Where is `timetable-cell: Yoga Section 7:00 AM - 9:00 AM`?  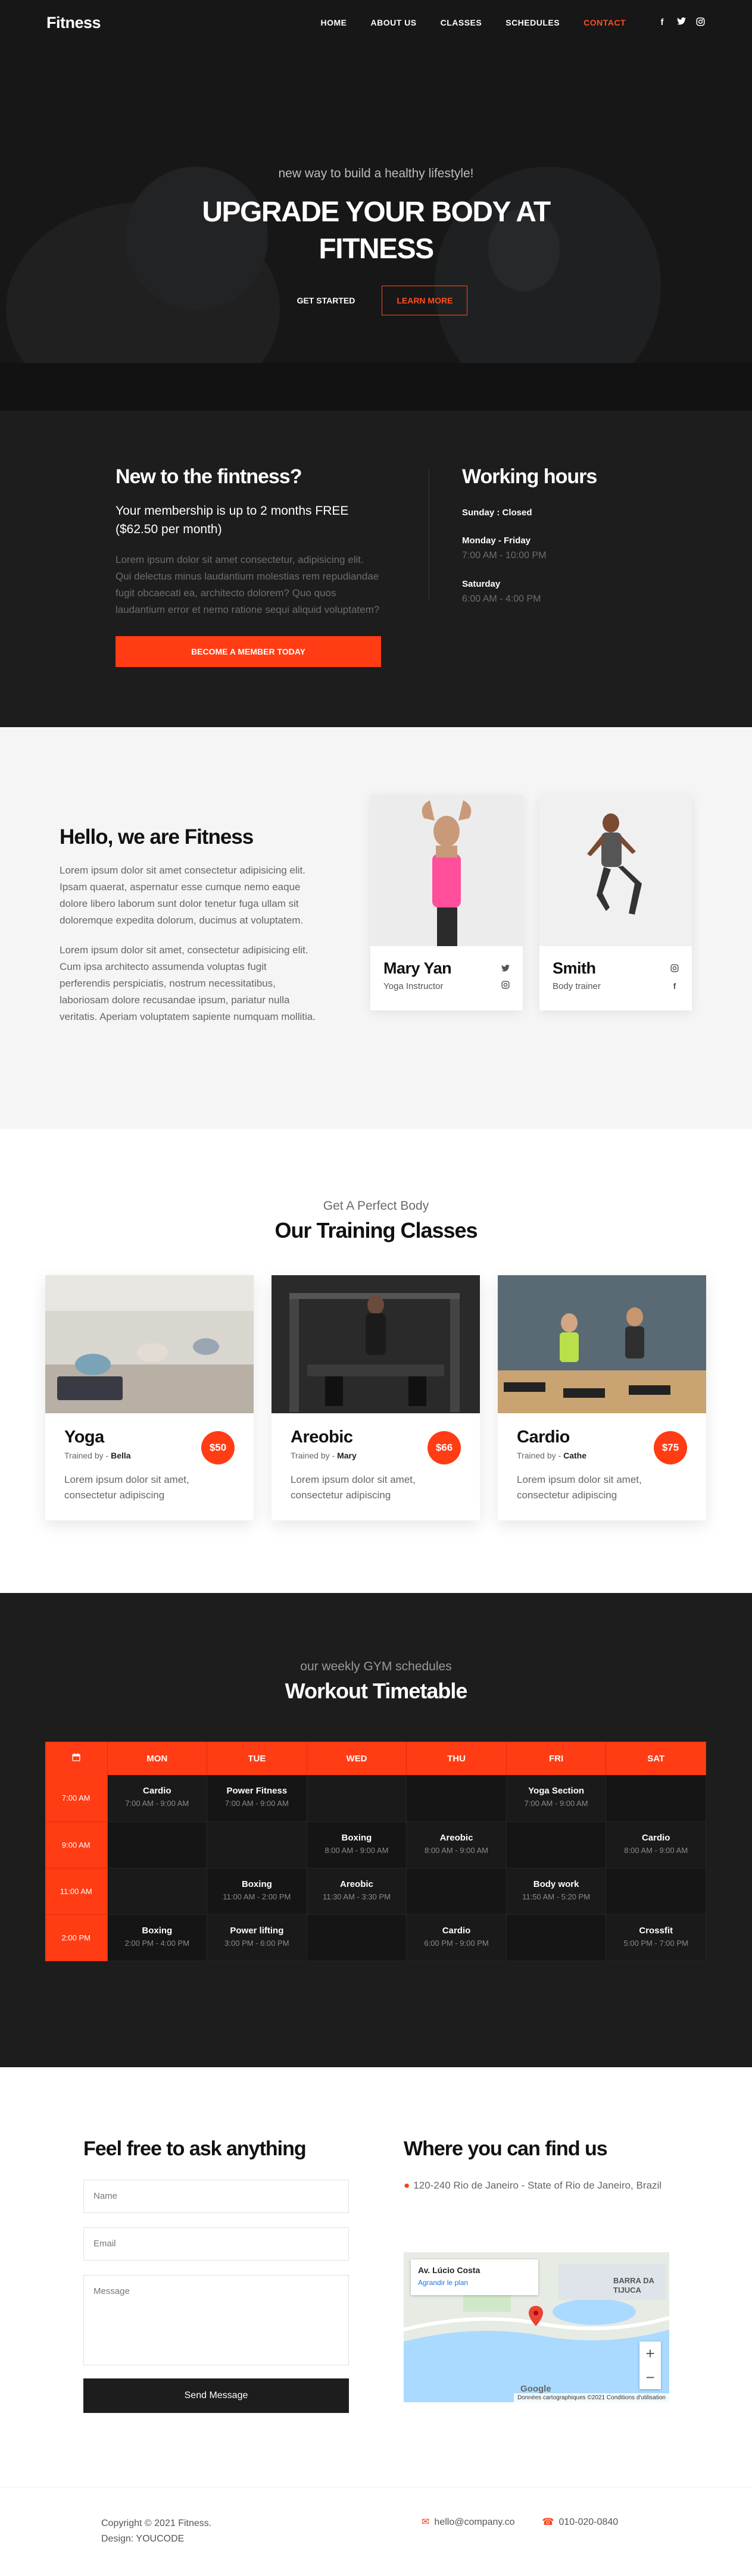 timetable-cell: Yoga Section 7:00 AM - 9:00 AM is located at coordinates (556, 1798).